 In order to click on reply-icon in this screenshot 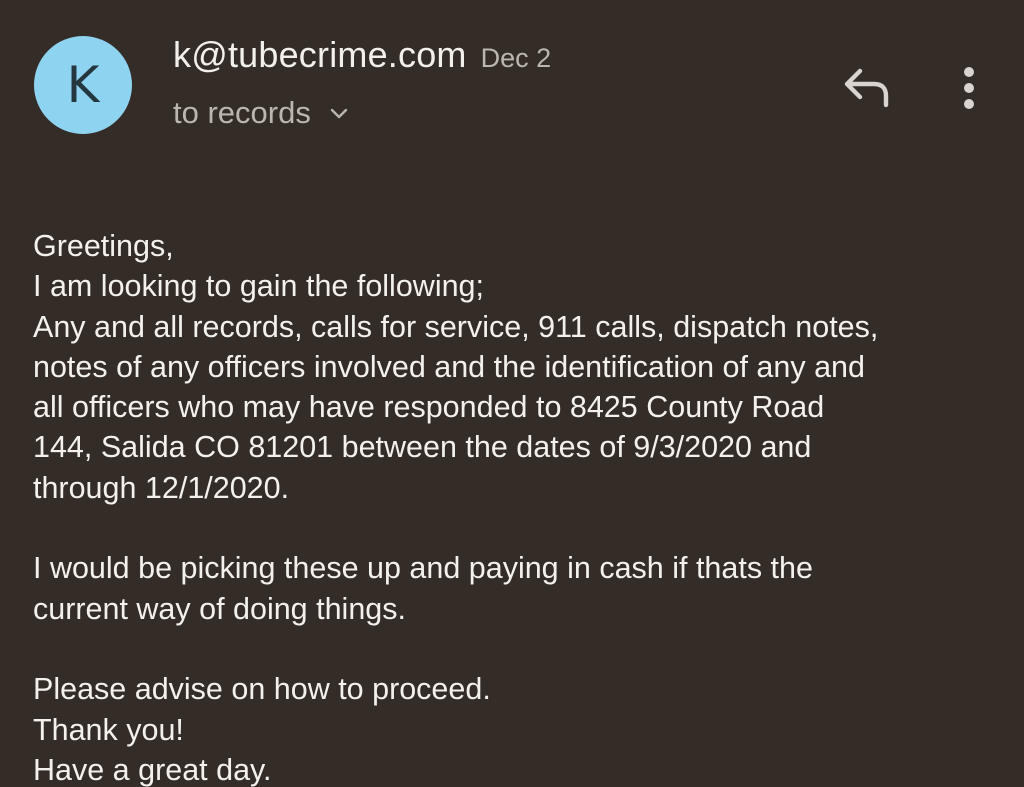, I will do `click(866, 88)`.